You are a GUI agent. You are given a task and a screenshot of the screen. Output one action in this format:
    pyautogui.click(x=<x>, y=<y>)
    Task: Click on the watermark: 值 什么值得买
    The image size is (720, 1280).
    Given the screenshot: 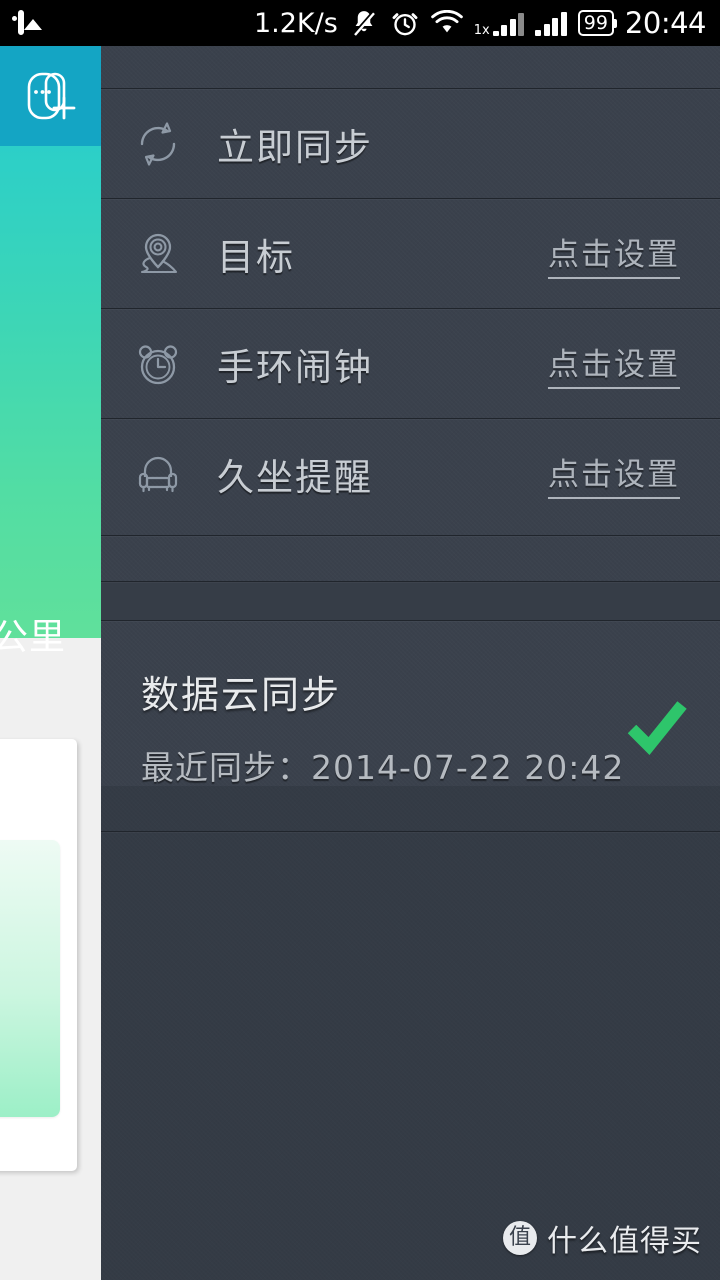 What is the action you would take?
    pyautogui.click(x=602, y=1238)
    